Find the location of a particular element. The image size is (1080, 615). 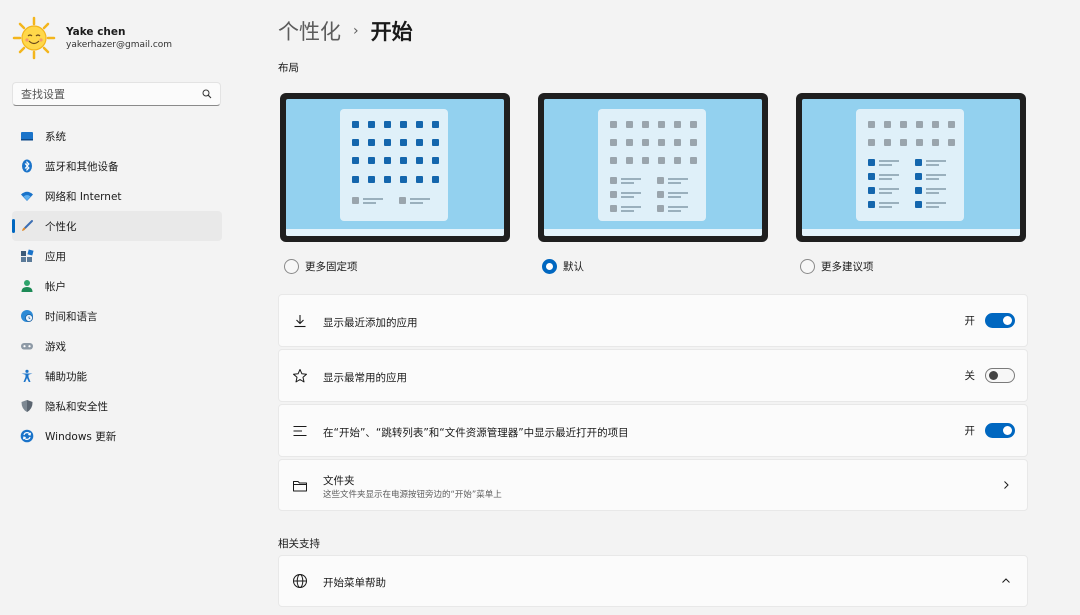

sidebar-item-label: 游戏 is located at coordinates (55, 346).